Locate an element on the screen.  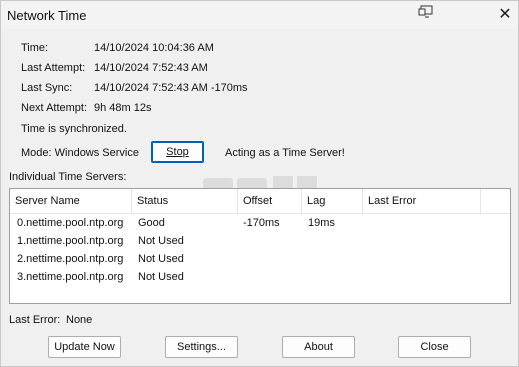
time-value: 14/10/2024 10:04:36 AM is located at coordinates (154, 48).